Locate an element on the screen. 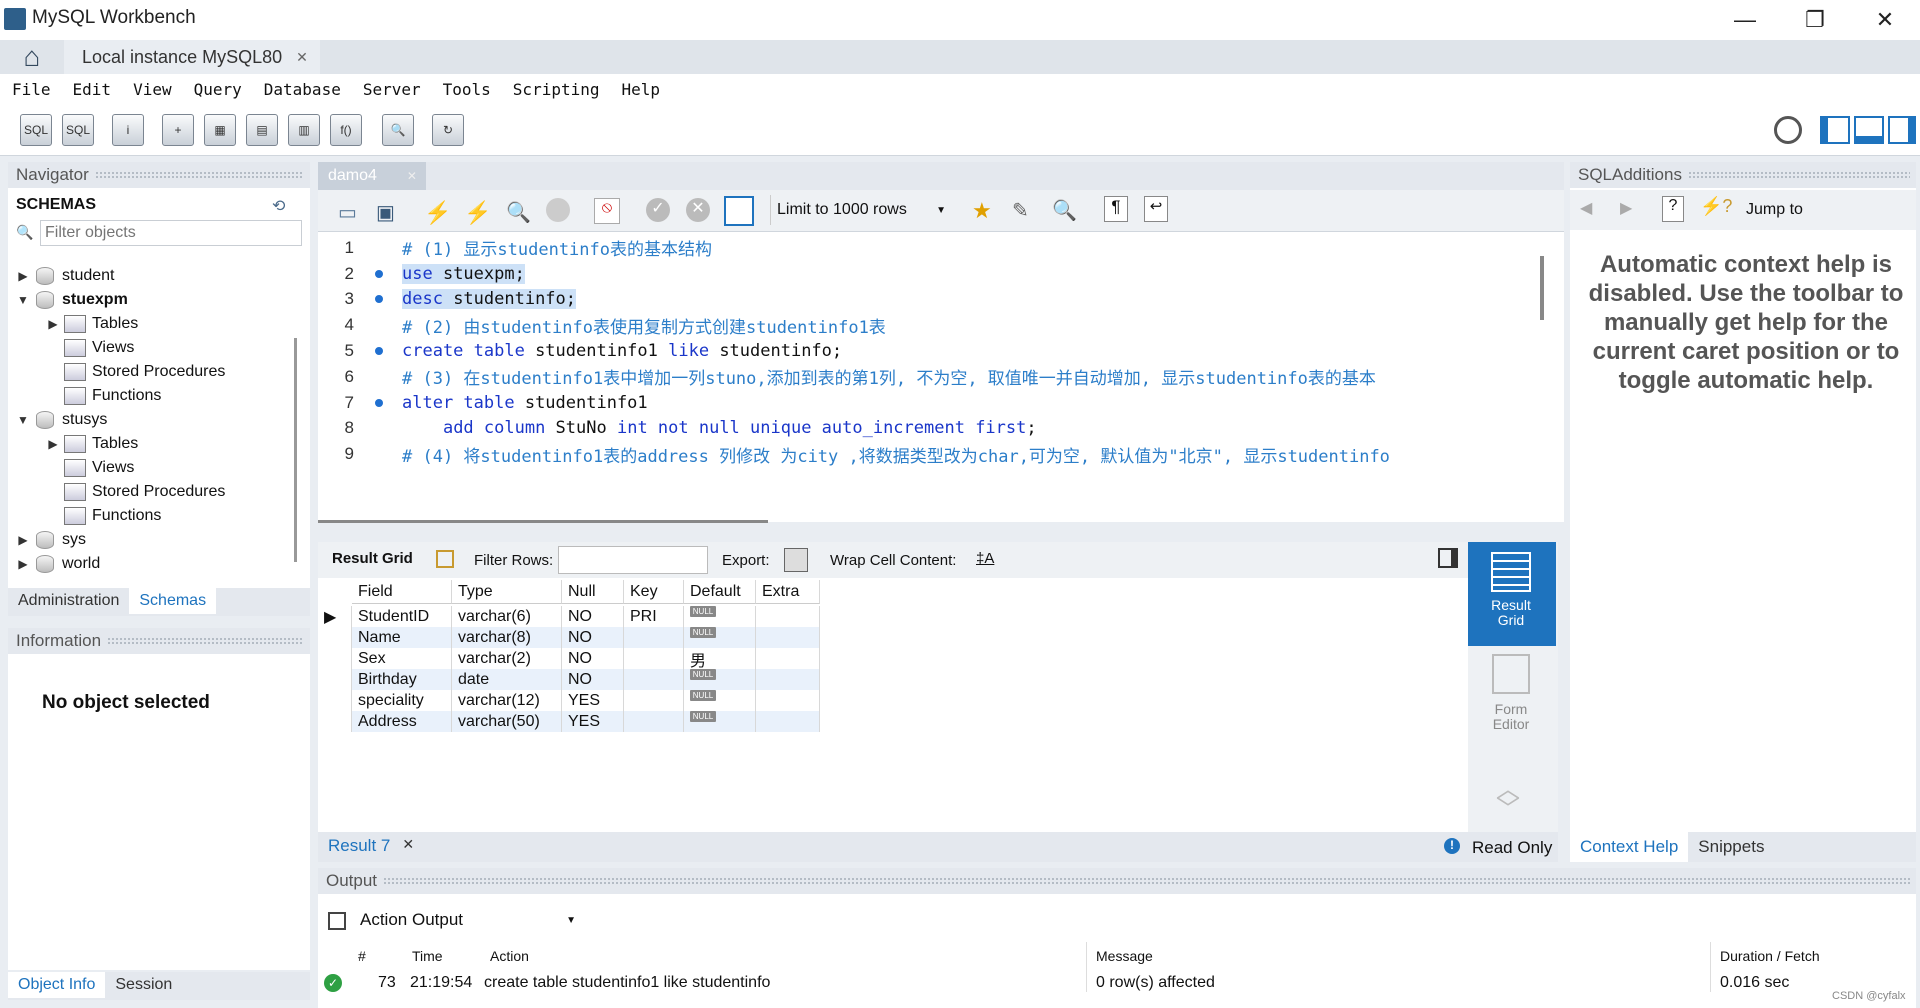 This screenshot has width=1920, height=1008. tab-context-help: Context Help is located at coordinates (1629, 847).